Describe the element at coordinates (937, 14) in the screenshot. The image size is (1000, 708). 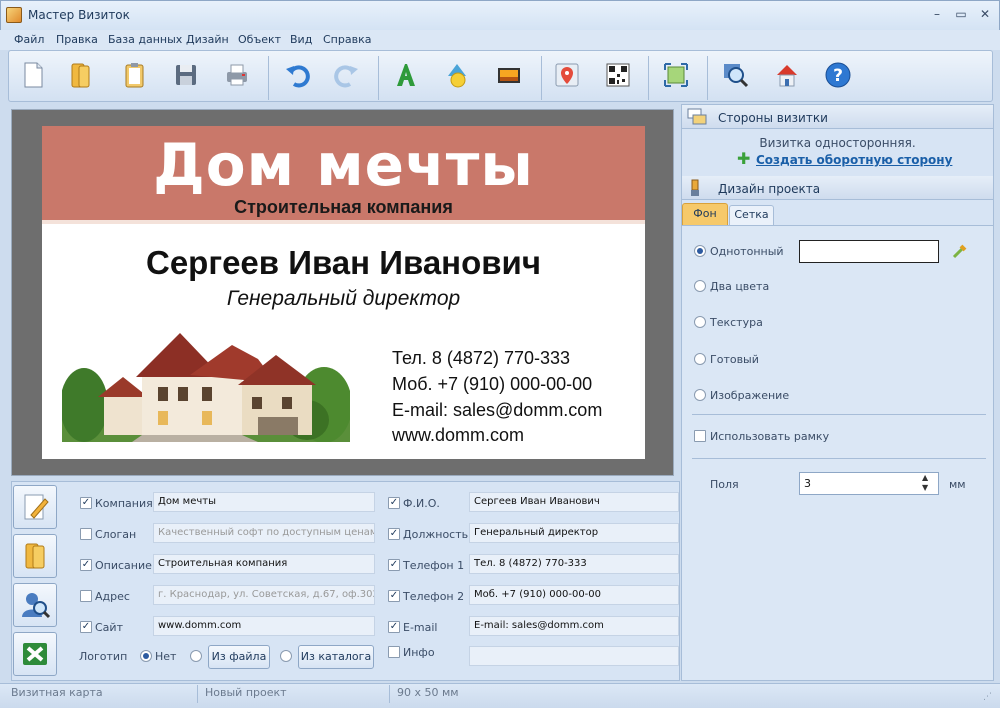
I see `minimize-button: –` at that location.